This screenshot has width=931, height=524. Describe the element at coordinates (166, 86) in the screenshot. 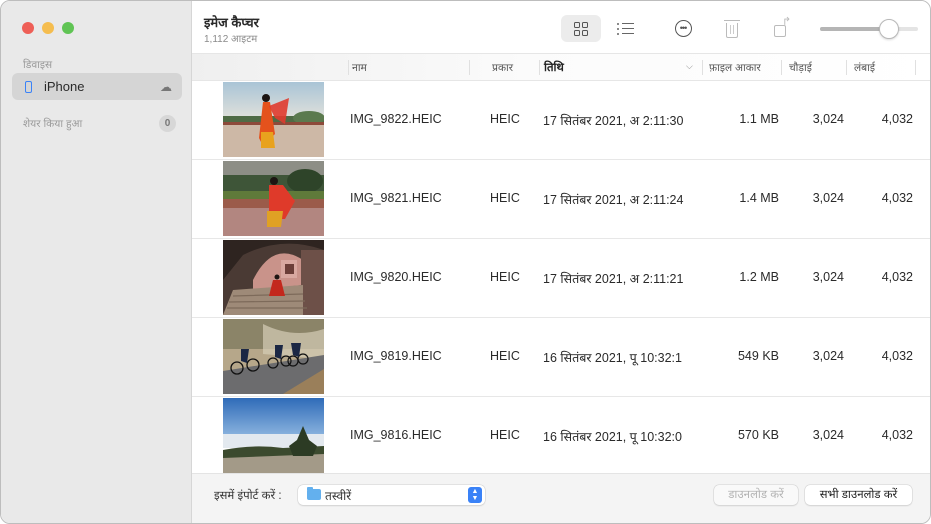

I see `cloud-icon: ☁︎` at that location.